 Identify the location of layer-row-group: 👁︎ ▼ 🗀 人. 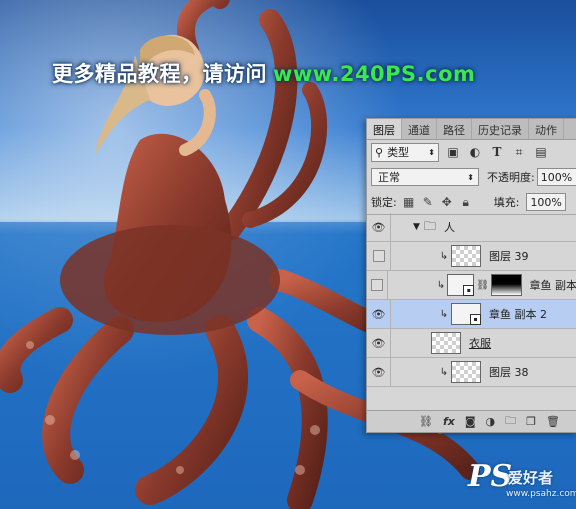
(471, 227).